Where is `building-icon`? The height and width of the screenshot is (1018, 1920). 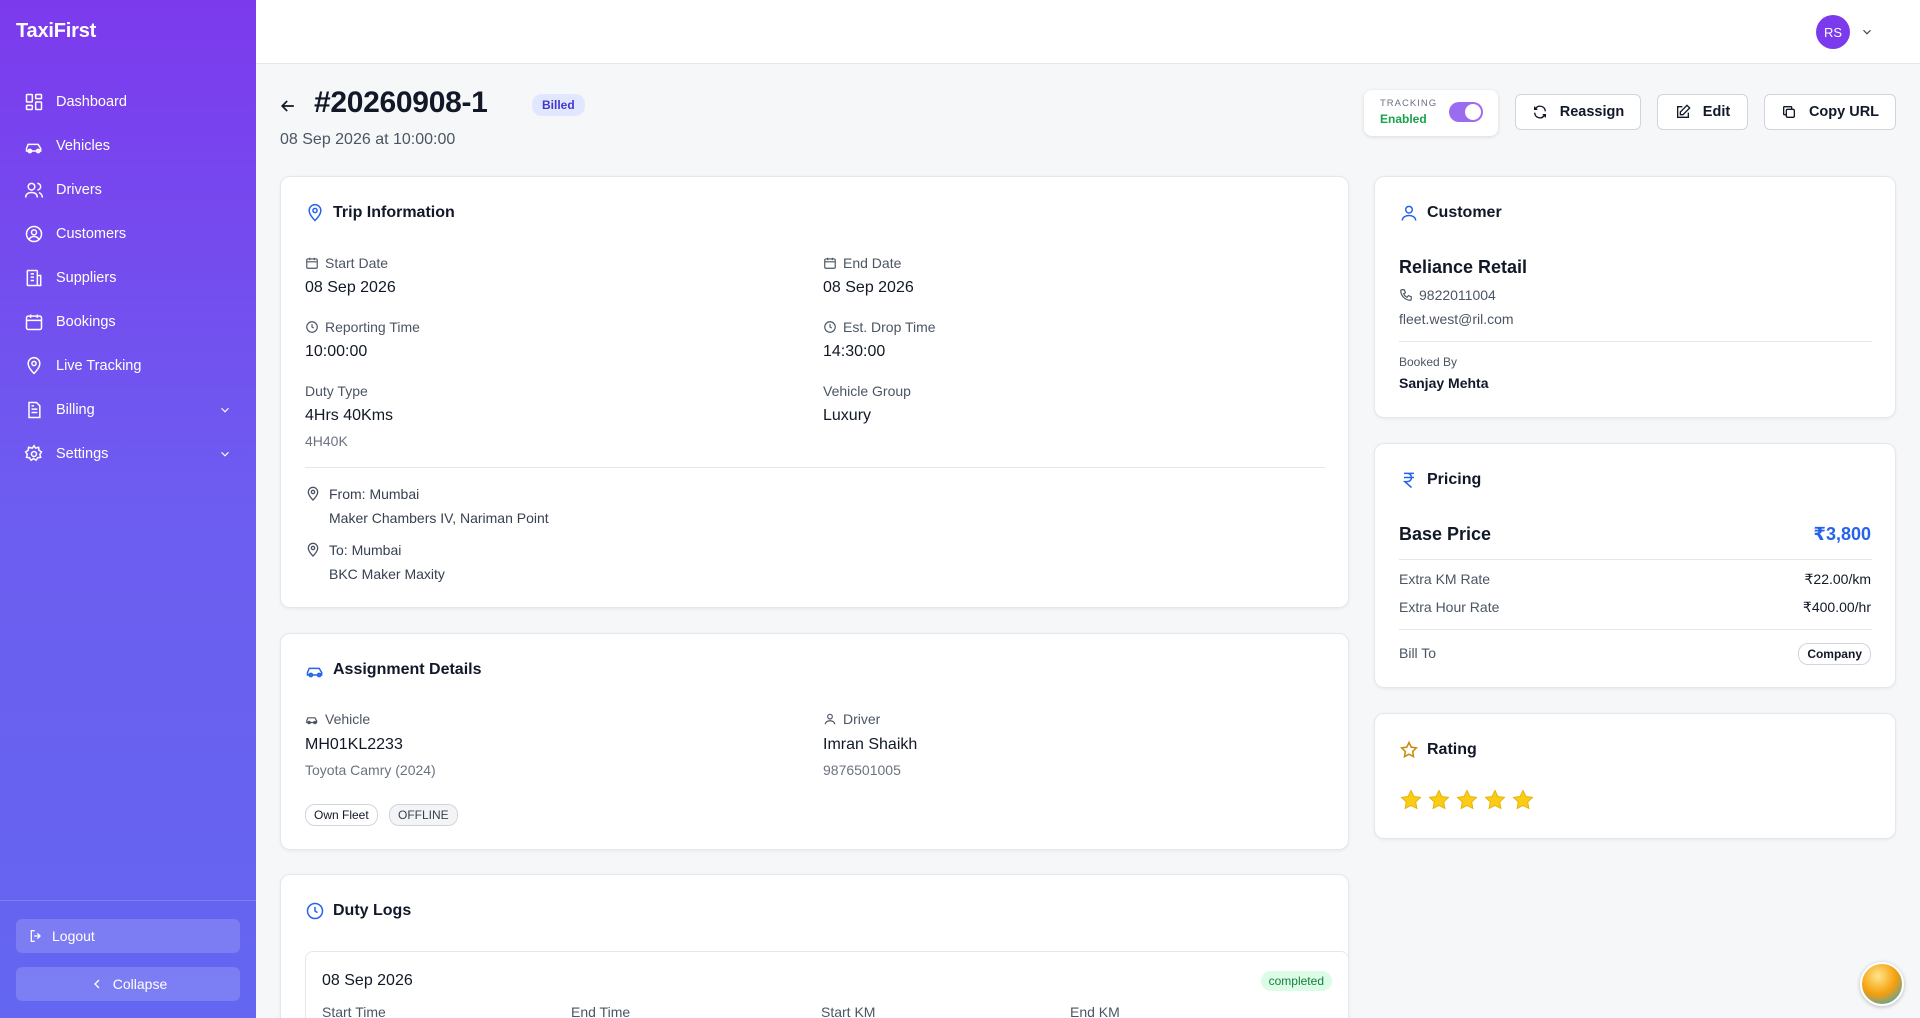 building-icon is located at coordinates (34, 278).